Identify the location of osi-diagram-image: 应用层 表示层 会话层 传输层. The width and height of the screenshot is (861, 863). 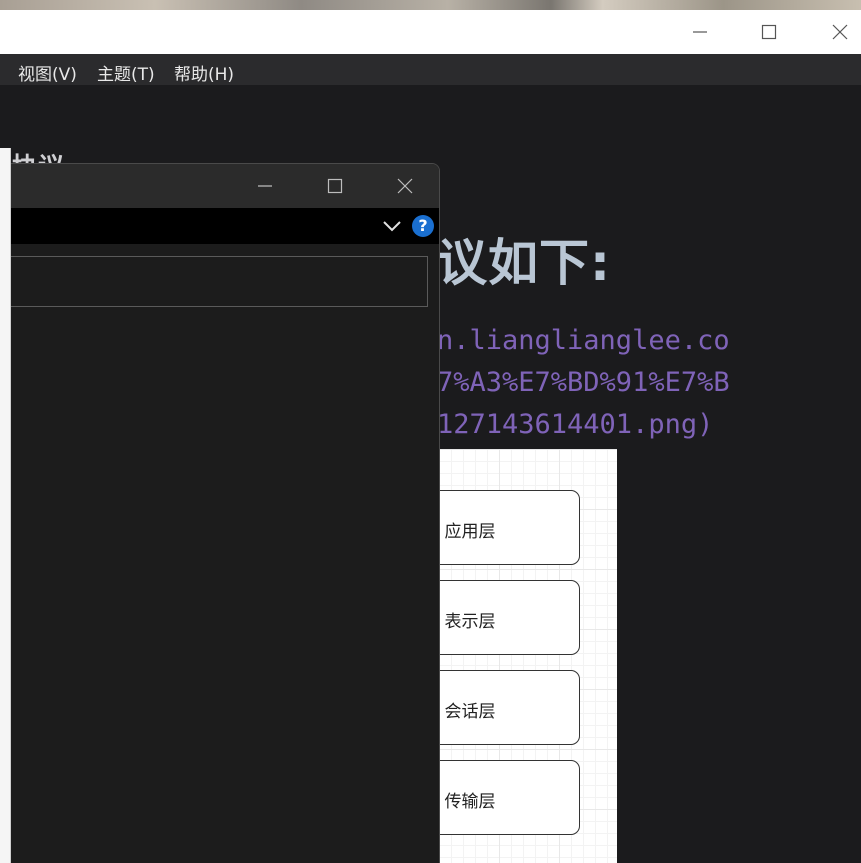
(528, 656).